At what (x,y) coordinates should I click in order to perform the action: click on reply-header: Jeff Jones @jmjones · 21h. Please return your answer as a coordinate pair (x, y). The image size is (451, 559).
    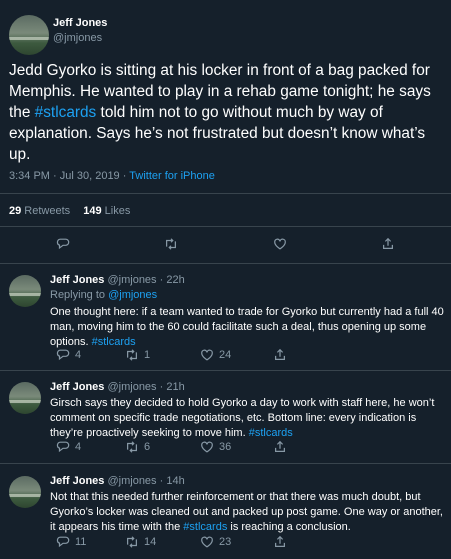
    Looking at the image, I should click on (117, 387).